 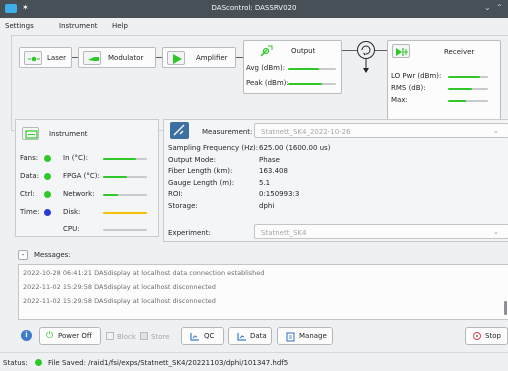 What do you see at coordinates (408, 88) in the screenshot?
I see `receiver-rms-label: RMS (dB):` at bounding box center [408, 88].